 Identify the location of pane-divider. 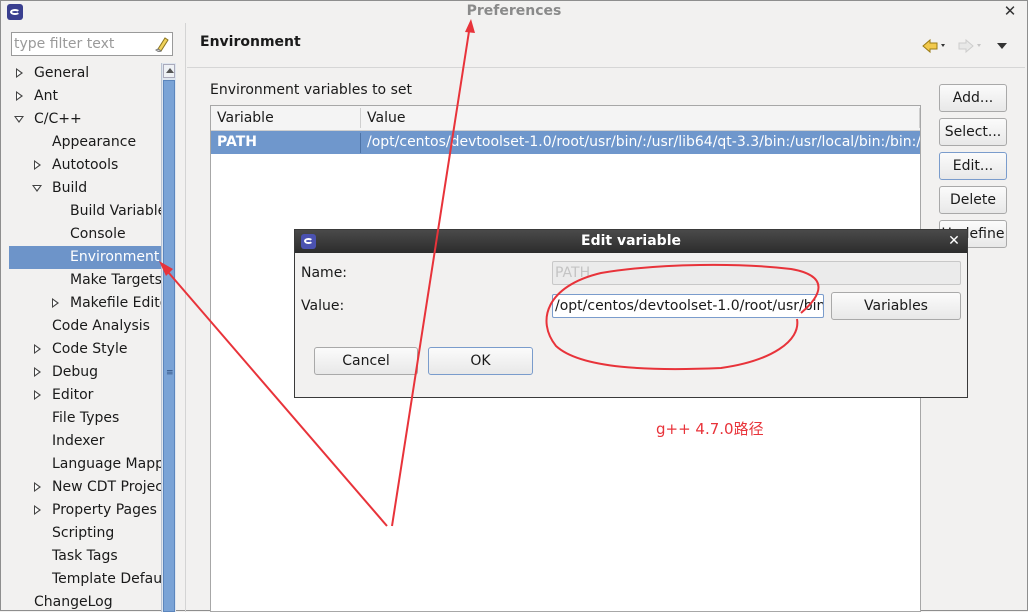
(185, 317).